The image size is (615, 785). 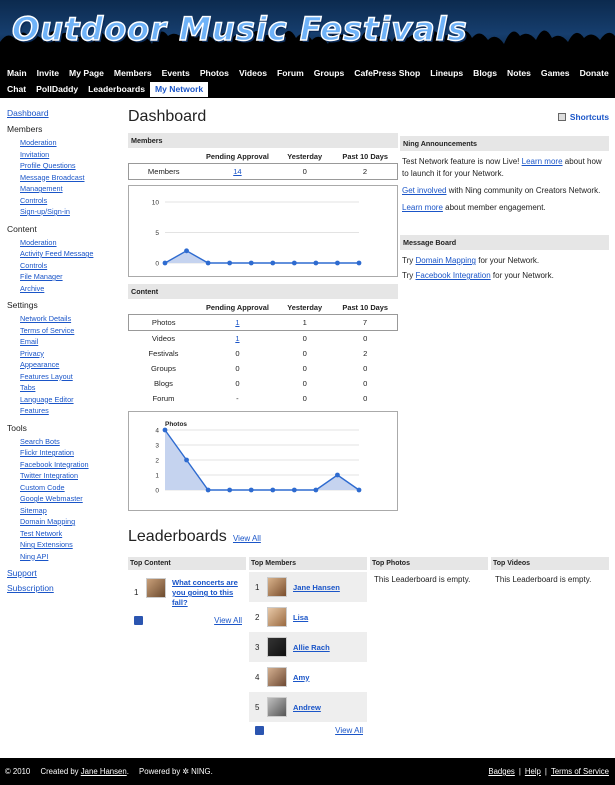 What do you see at coordinates (504, 242) in the screenshot?
I see `message-board-header: Message Board` at bounding box center [504, 242].